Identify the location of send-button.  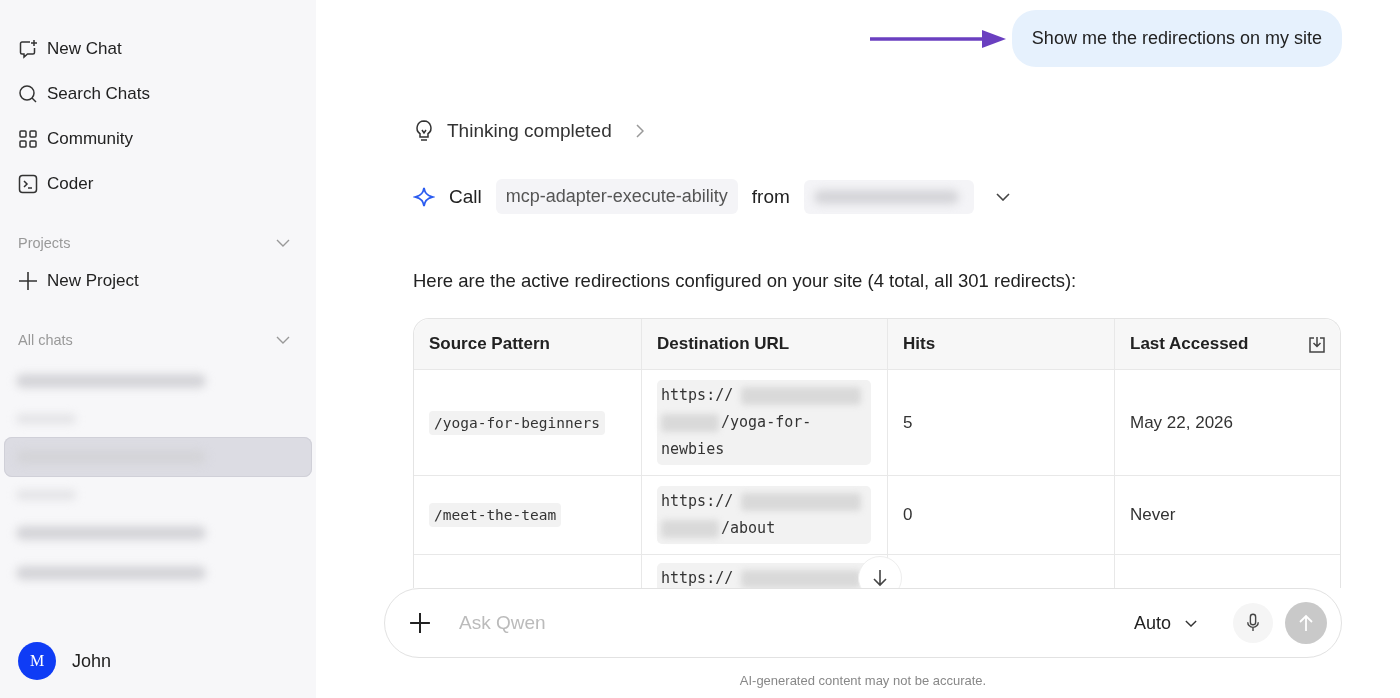
(1306, 623).